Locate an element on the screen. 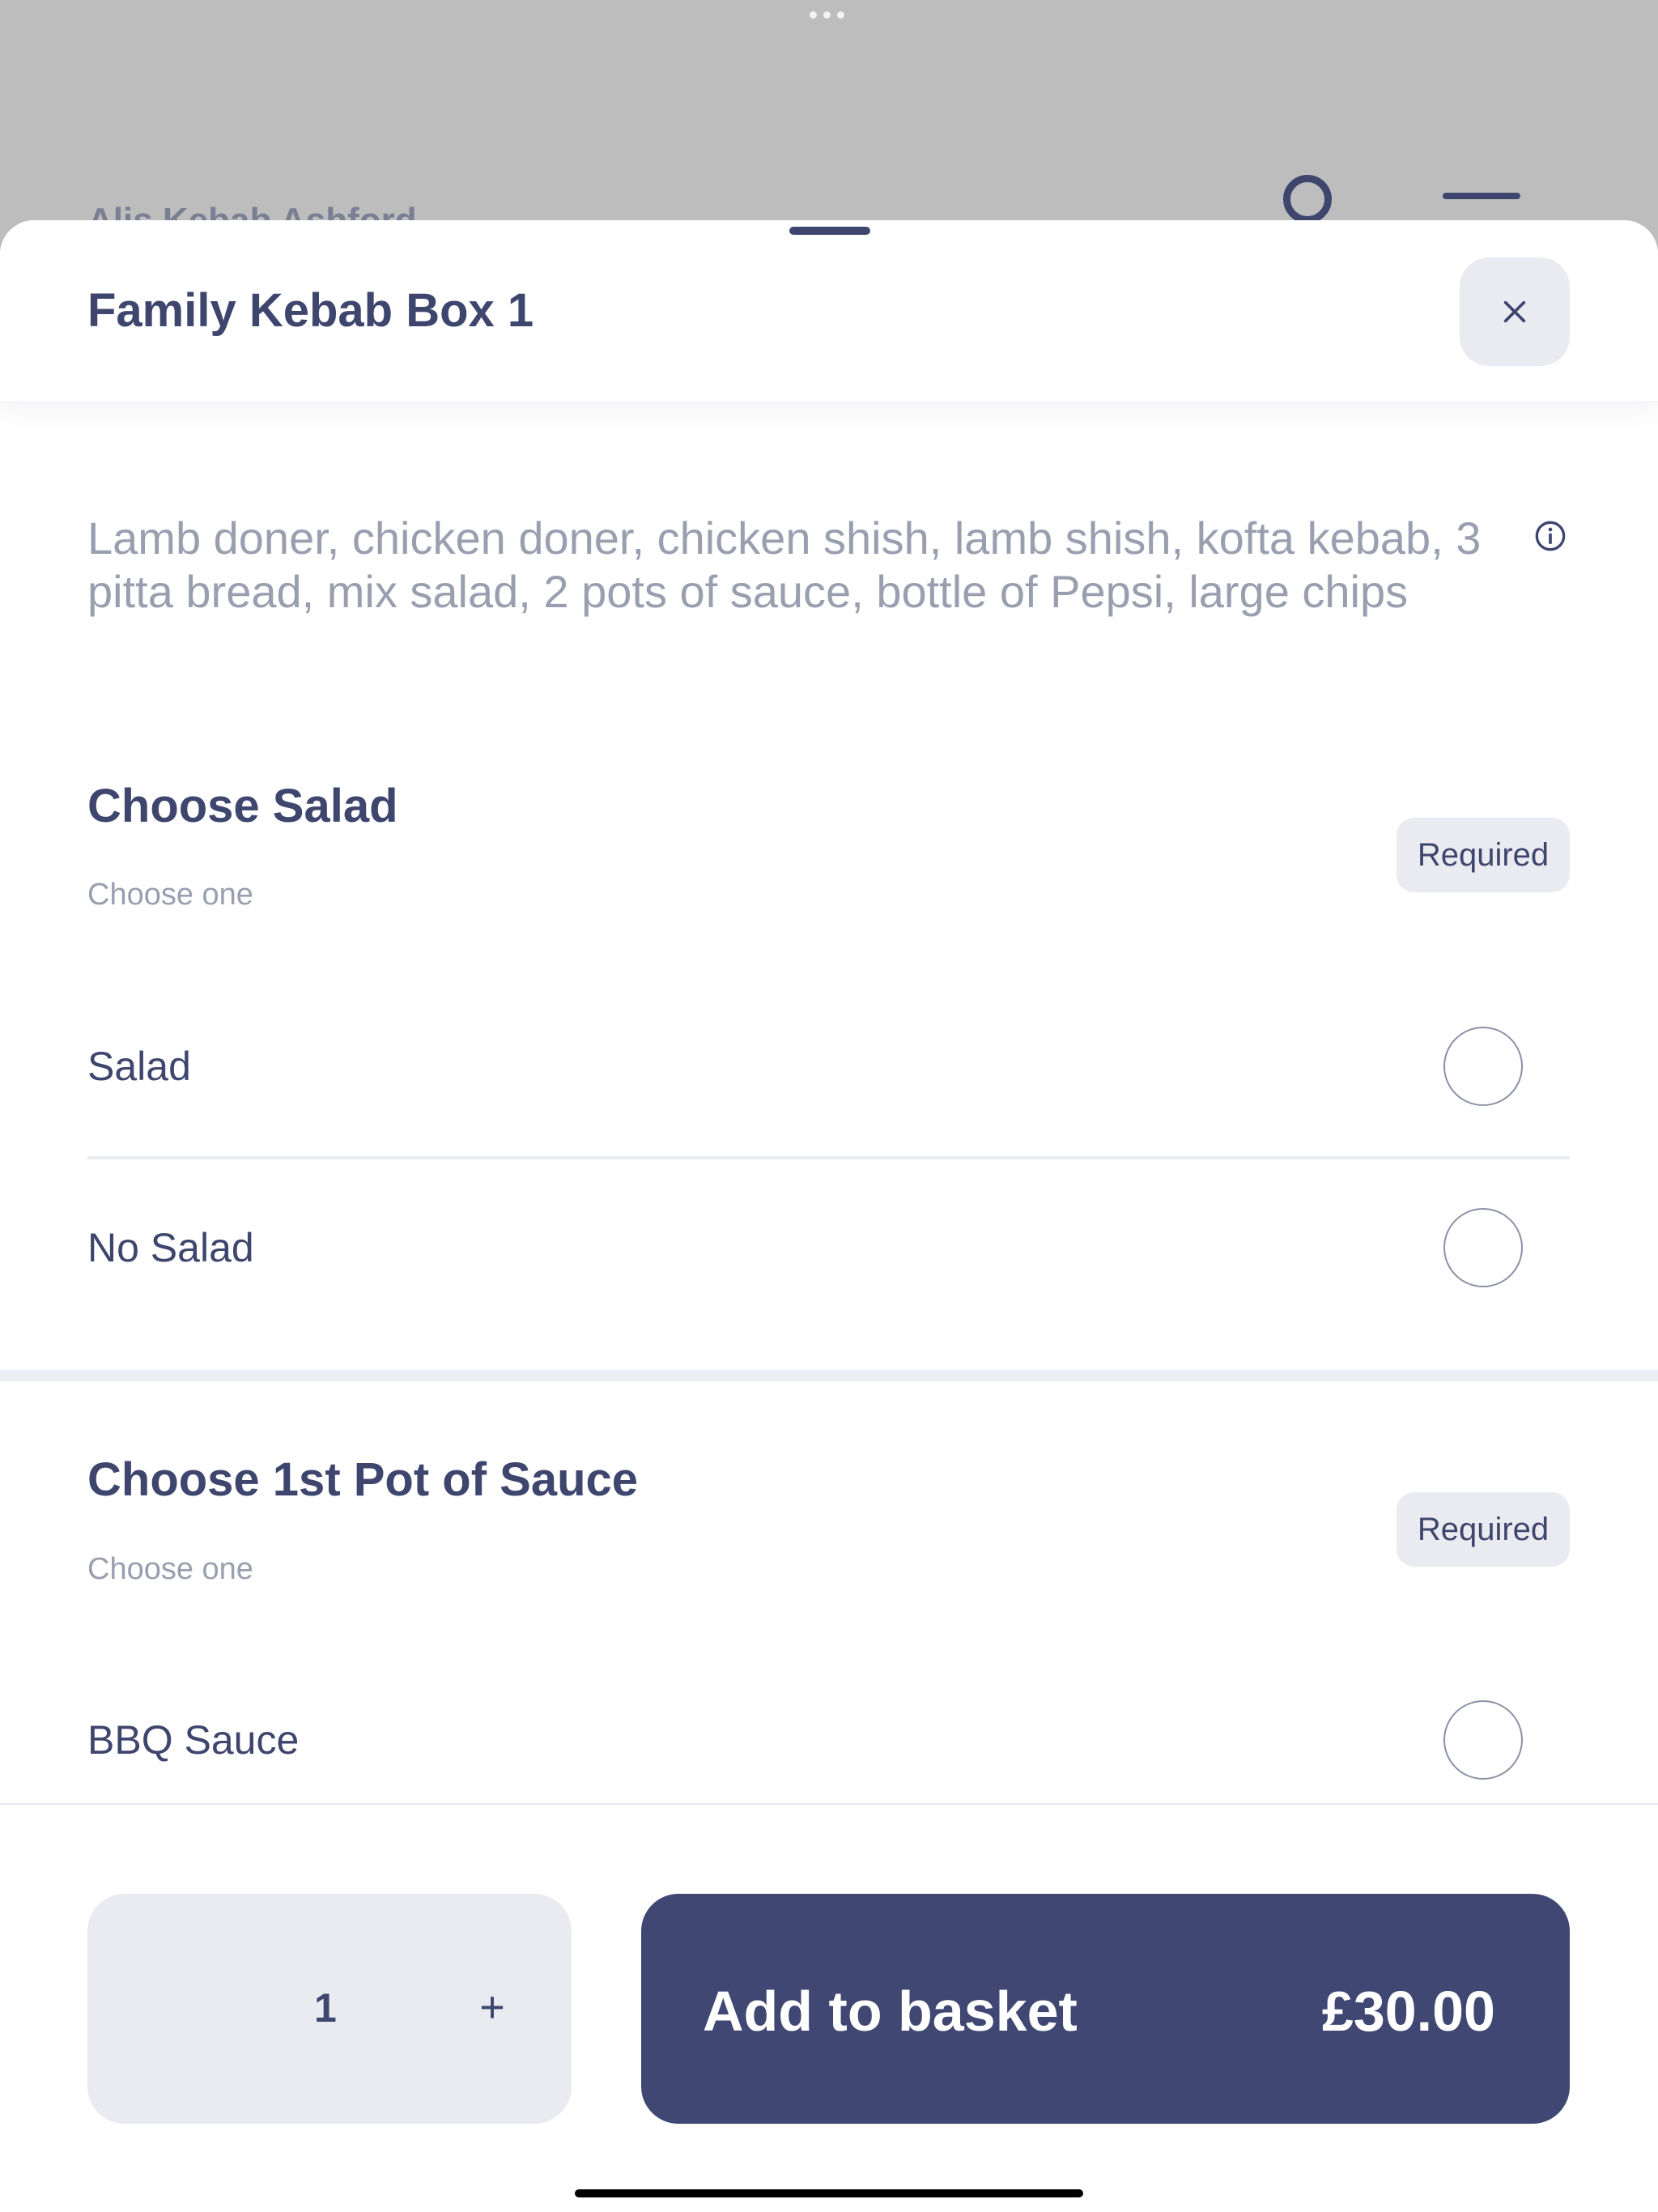 The width and height of the screenshot is (1658, 2212). increment-button: + is located at coordinates (492, 2007).